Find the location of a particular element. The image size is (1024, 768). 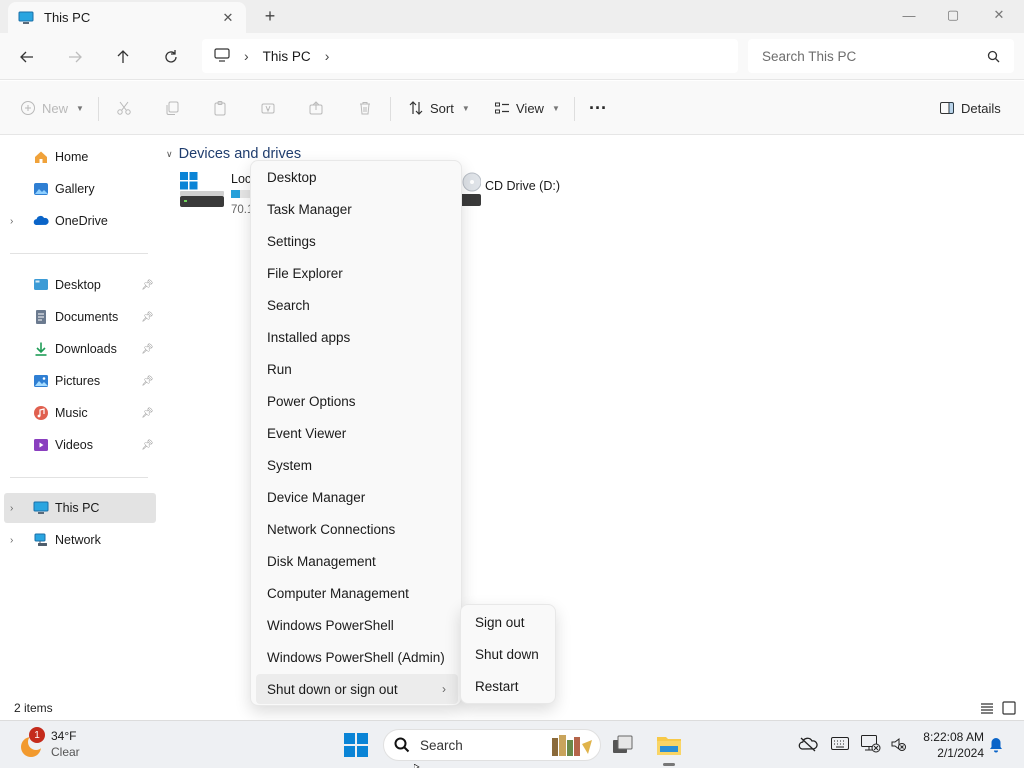

menu-item-restart: Restart is located at coordinates (509, 686).